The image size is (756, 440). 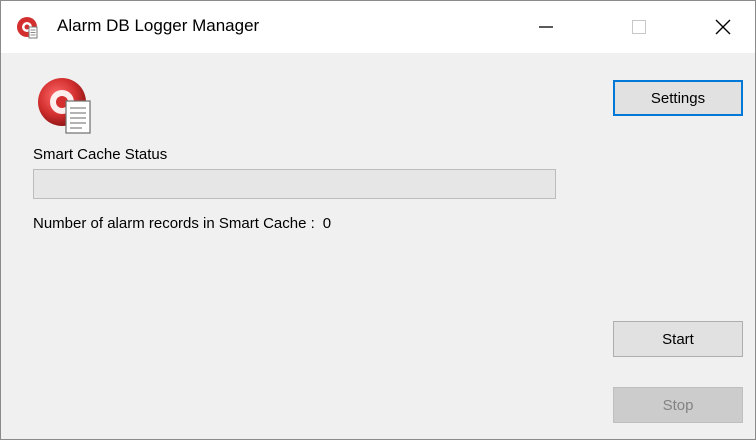 I want to click on settings-button: Settings, so click(x=678, y=98).